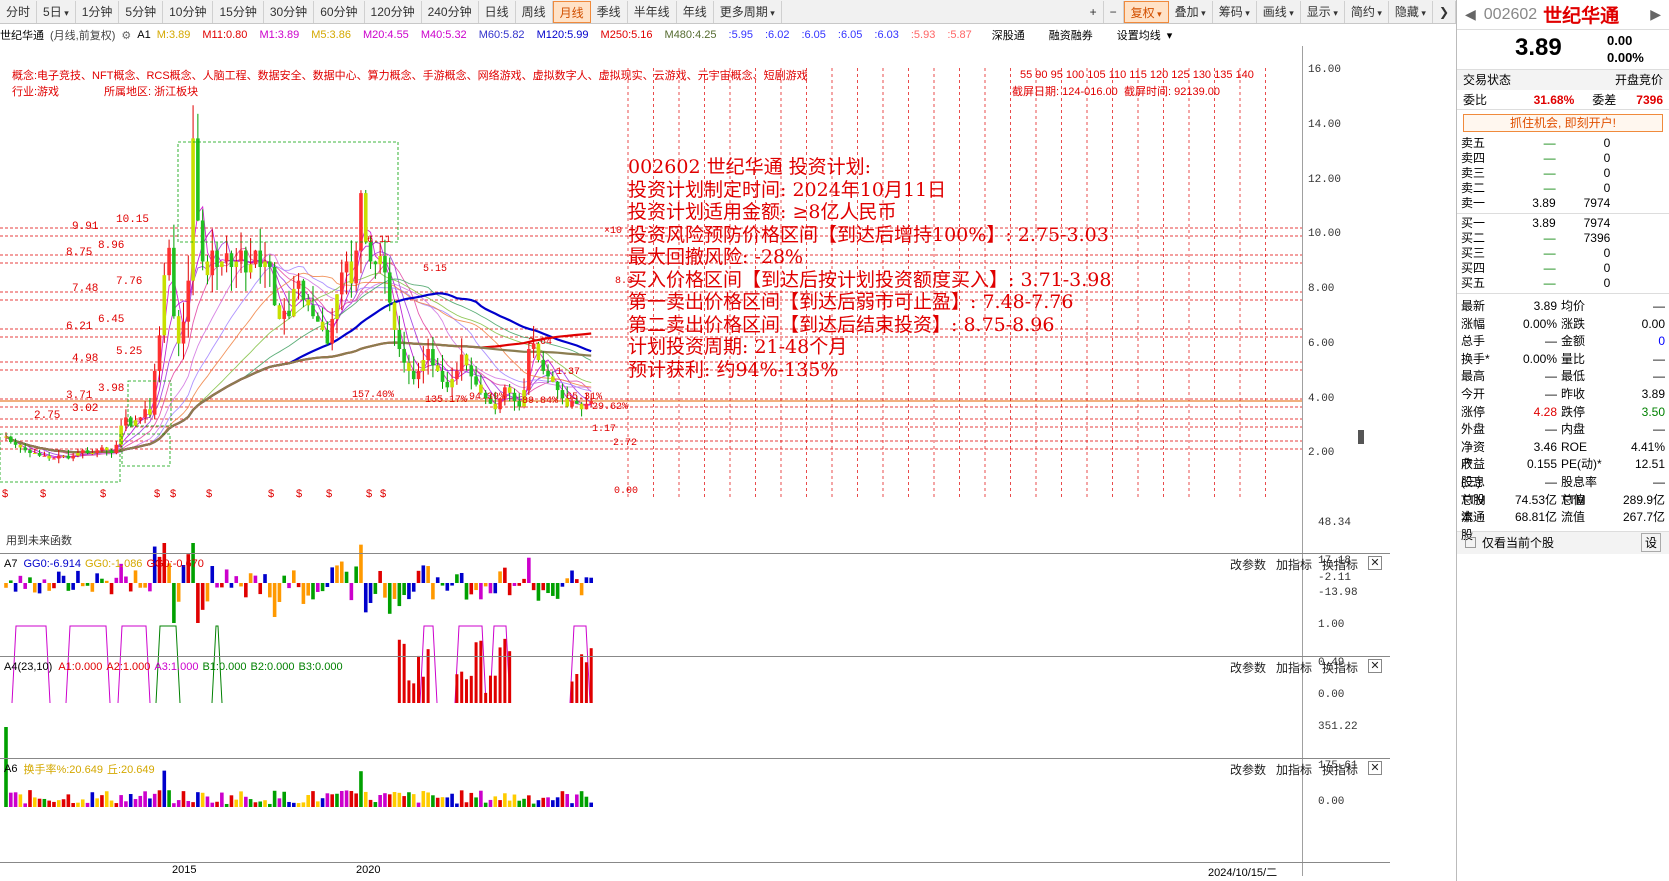 Image resolution: width=1669 pixels, height=881 pixels. I want to click on period-tab: 周线, so click(534, 11).